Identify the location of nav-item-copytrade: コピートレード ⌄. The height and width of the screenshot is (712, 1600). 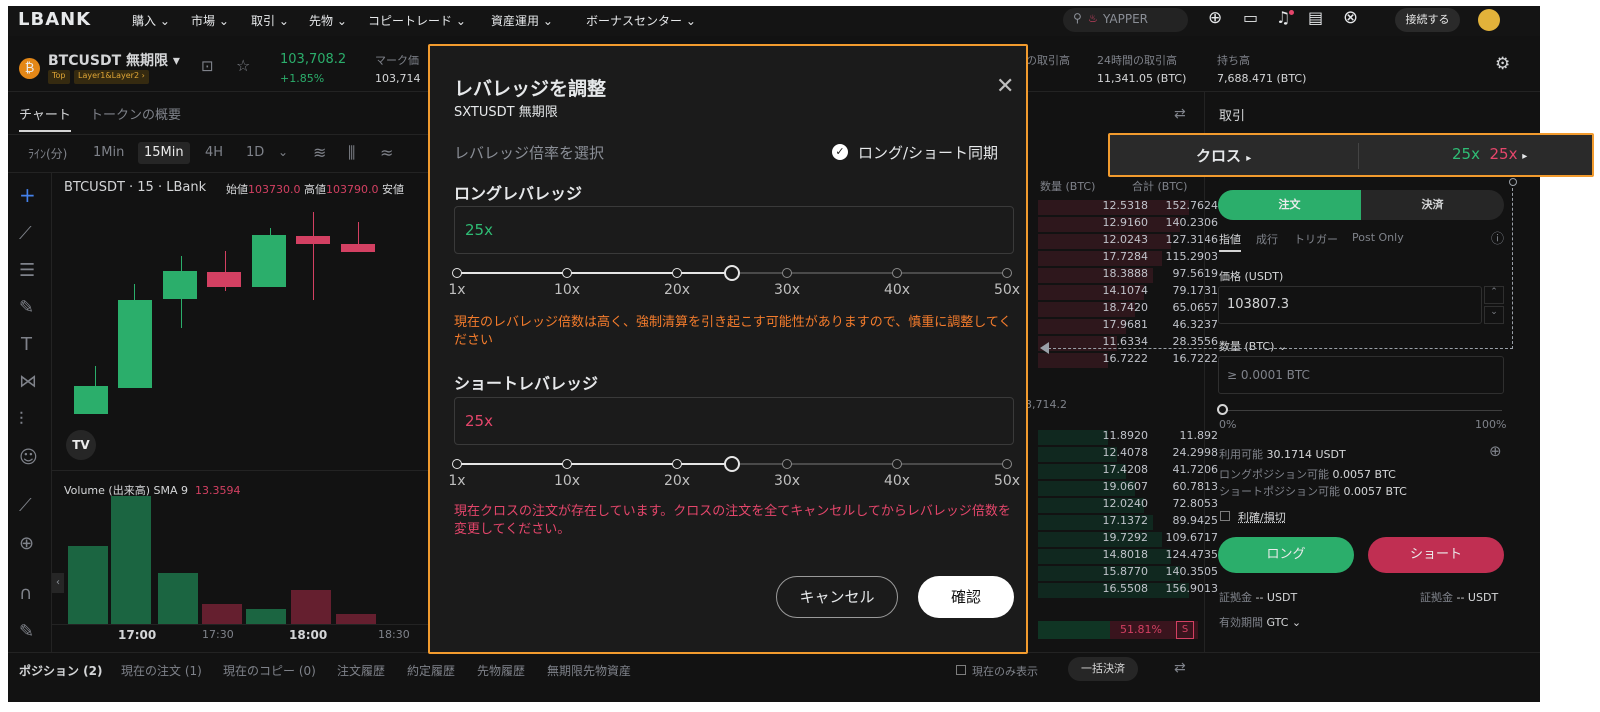
(417, 20).